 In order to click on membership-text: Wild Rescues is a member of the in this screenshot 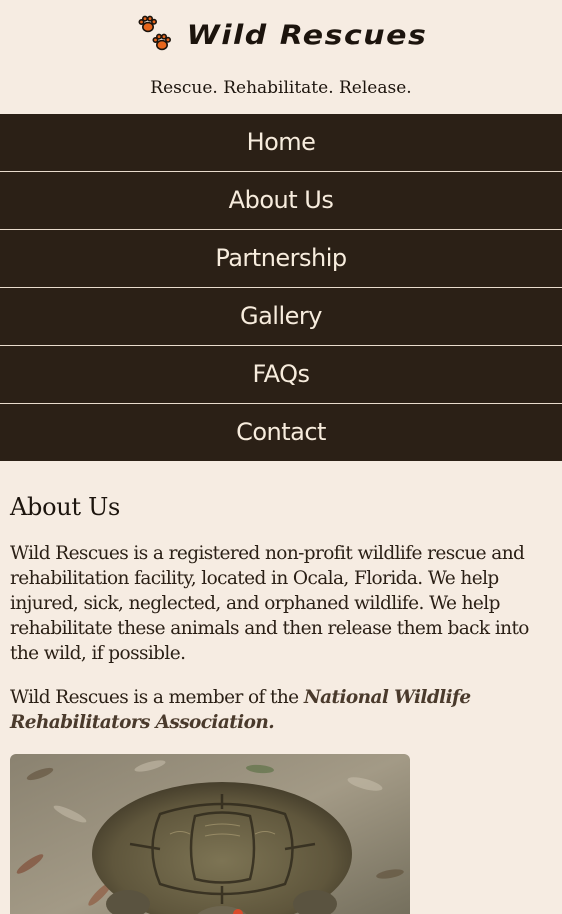, I will do `click(157, 697)`.